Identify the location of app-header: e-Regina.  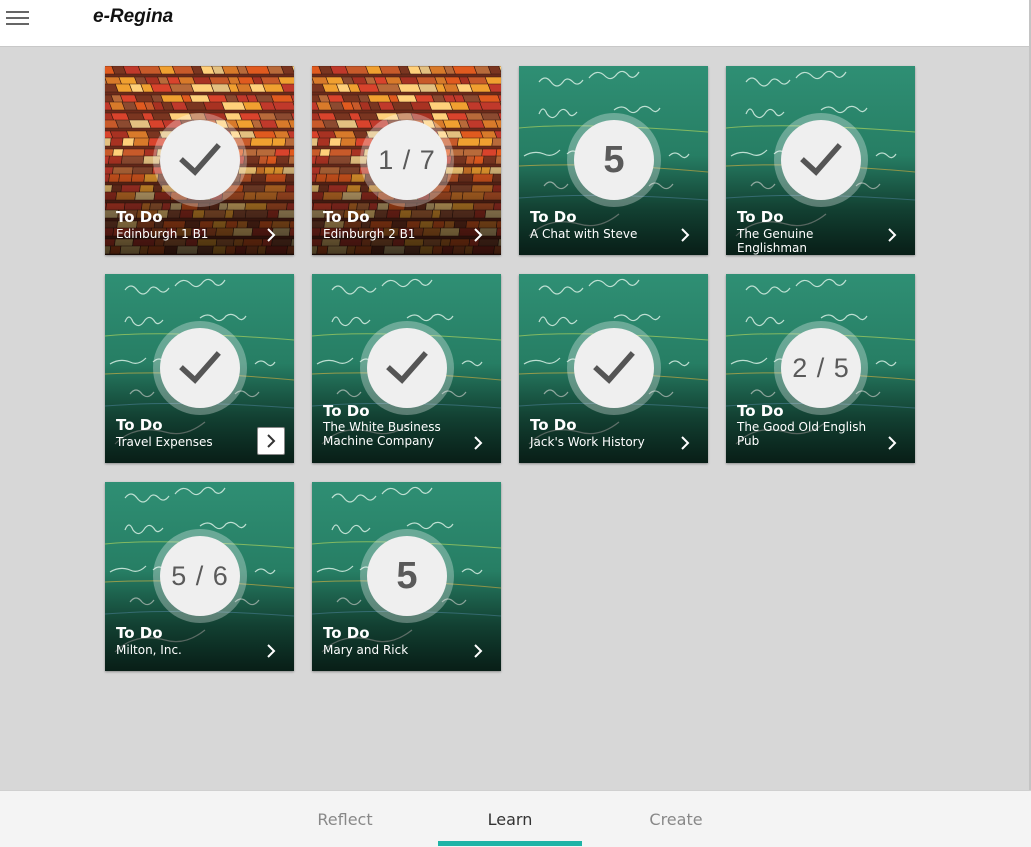
(514, 23).